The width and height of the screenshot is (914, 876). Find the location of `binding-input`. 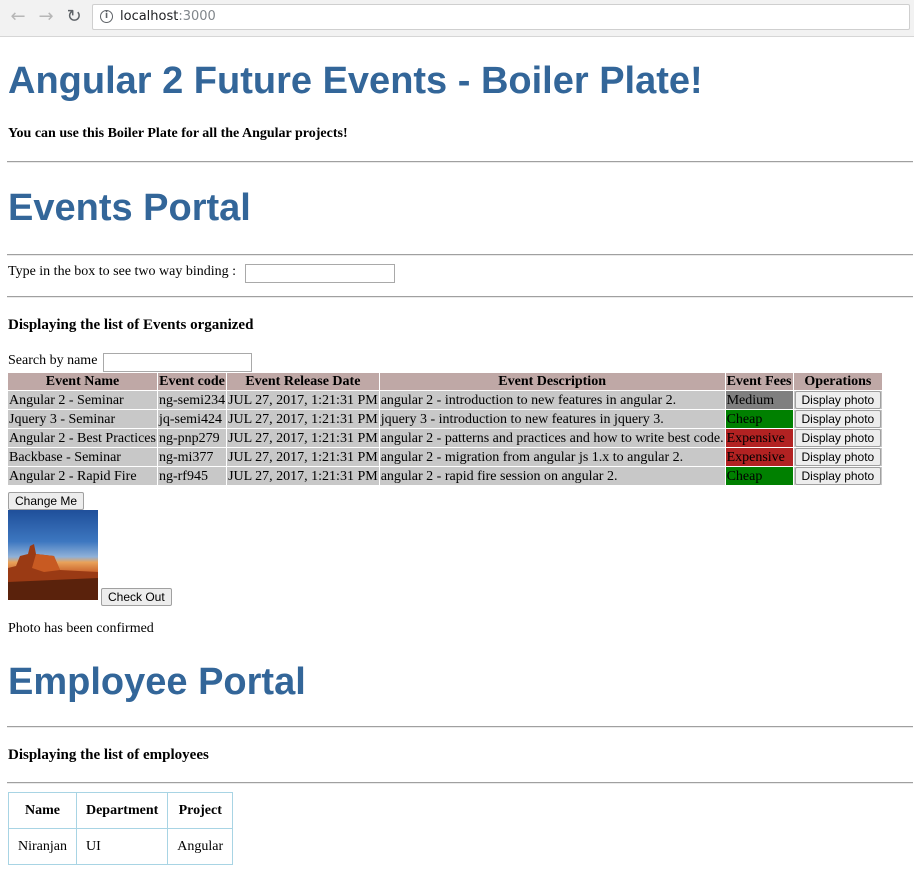

binding-input is located at coordinates (320, 273).